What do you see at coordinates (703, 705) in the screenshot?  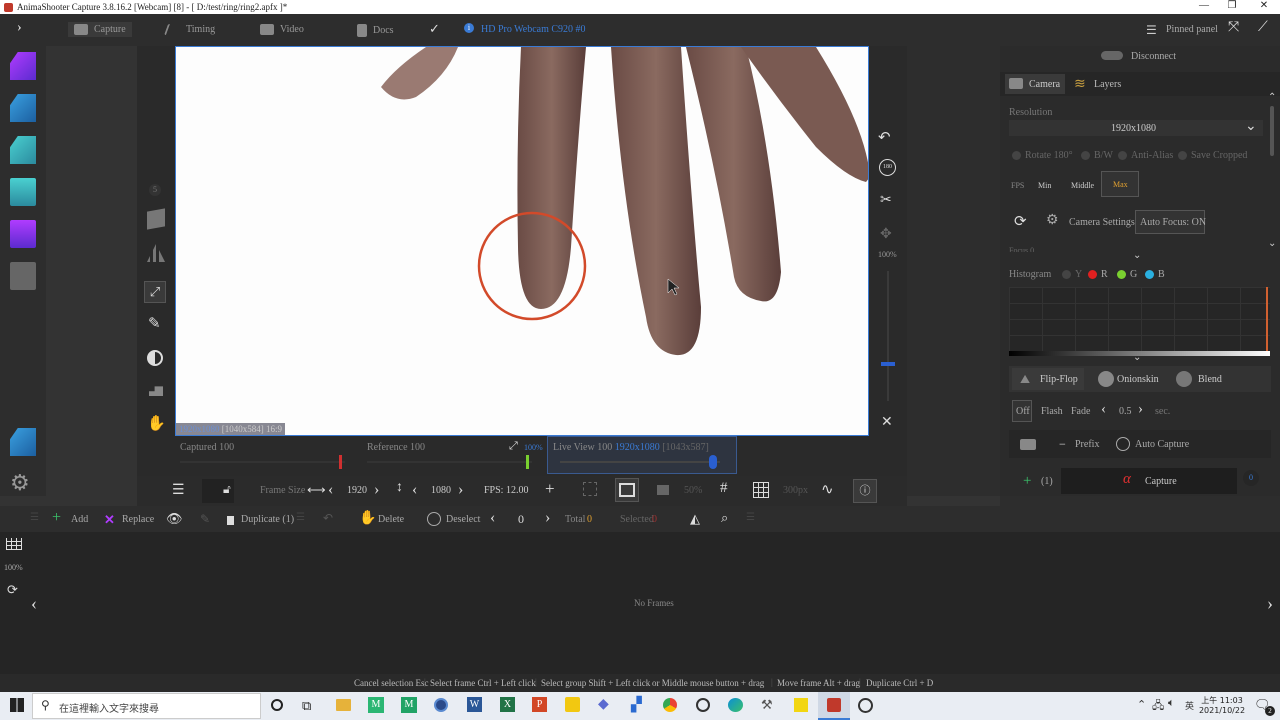 I see `app-circle-icon` at bounding box center [703, 705].